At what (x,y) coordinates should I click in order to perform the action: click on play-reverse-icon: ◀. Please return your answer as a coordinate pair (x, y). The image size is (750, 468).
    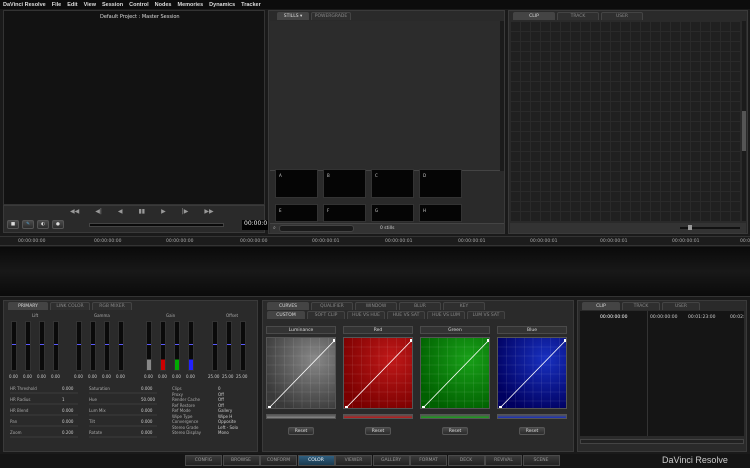
    Looking at the image, I should click on (120, 211).